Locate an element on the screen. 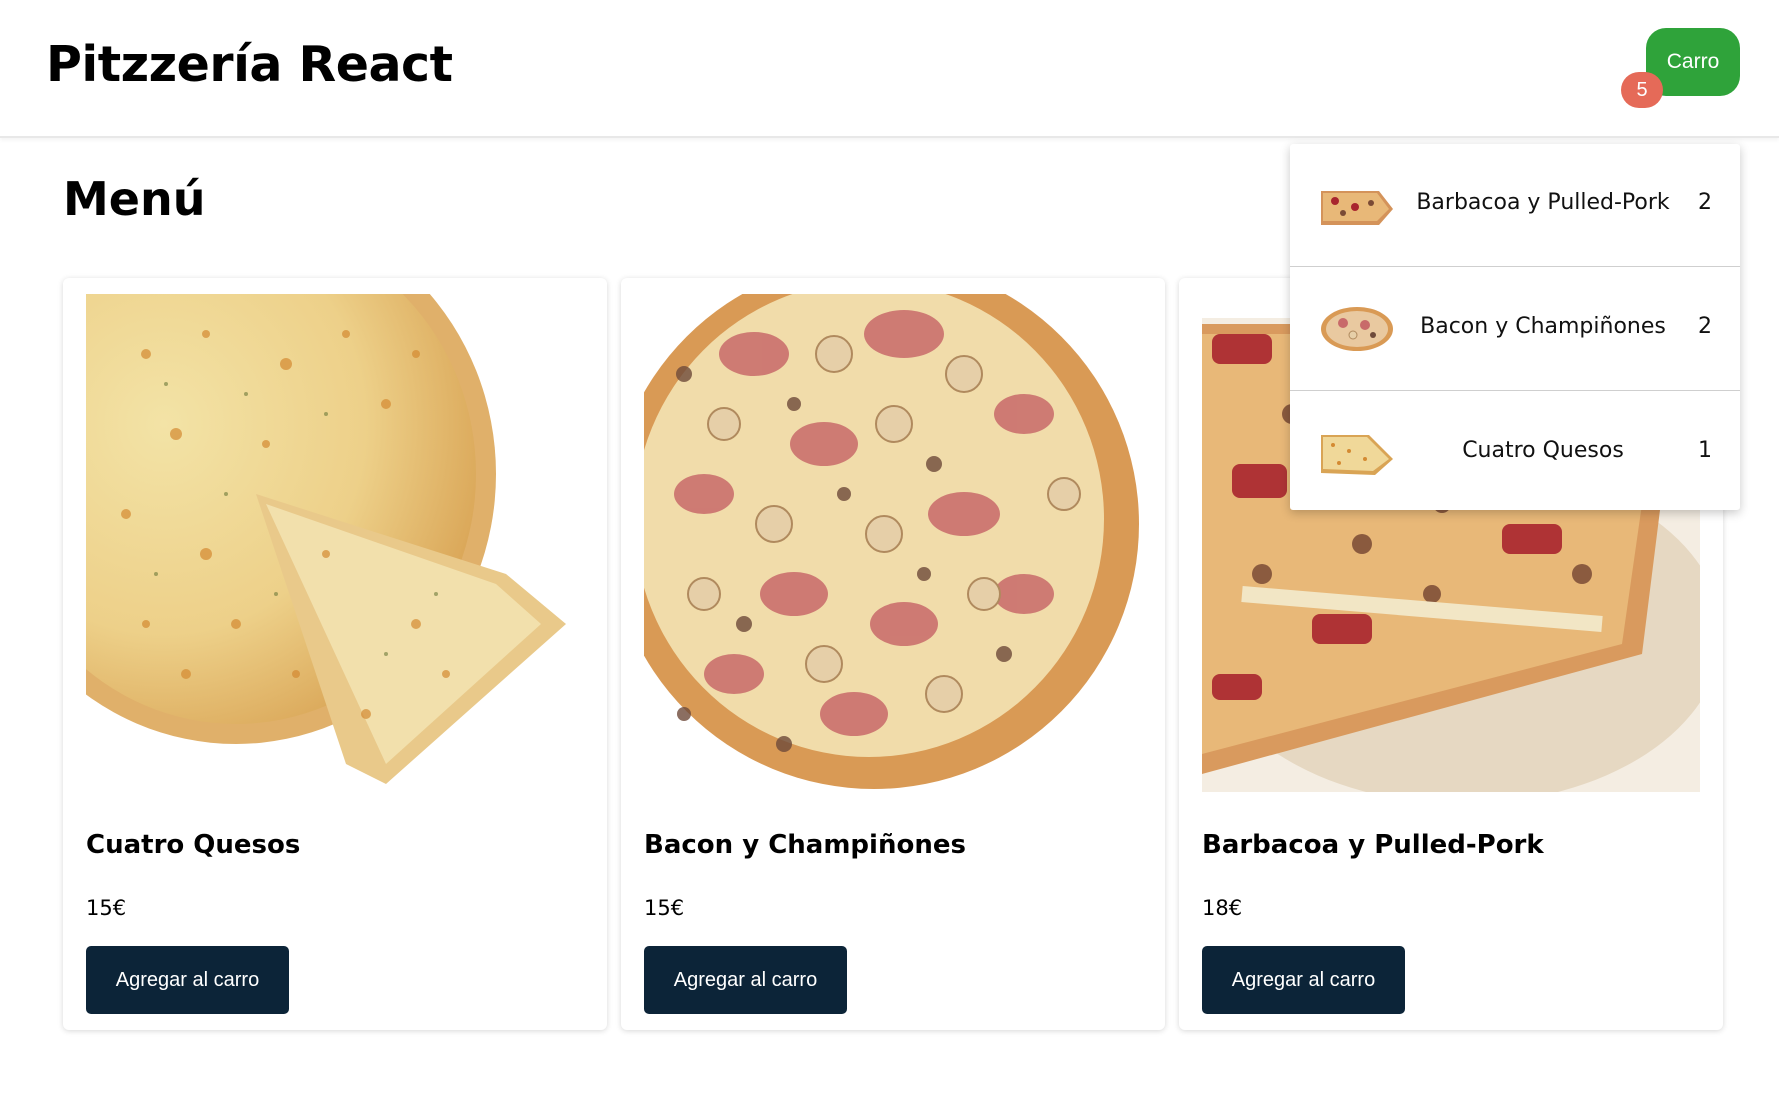 Image resolution: width=1779 pixels, height=1101 pixels. cart-item-name: Bacon y Champiñones is located at coordinates (1543, 326).